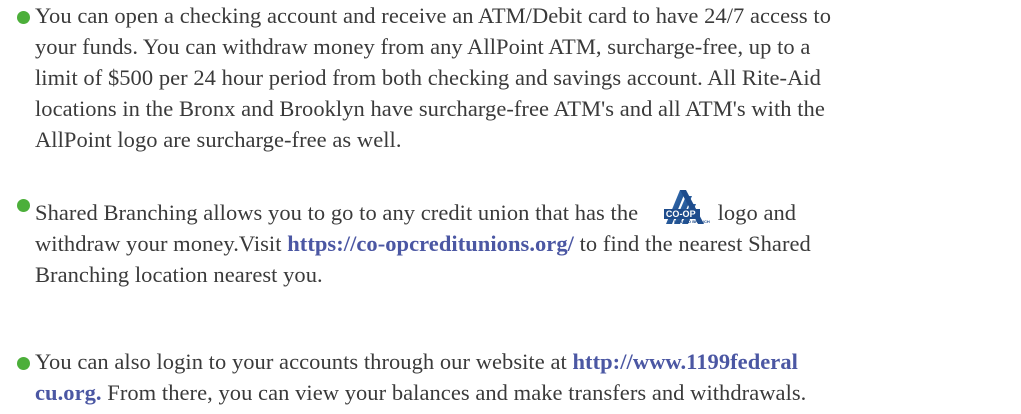 This screenshot has width=1021, height=414. Describe the element at coordinates (68, 392) in the screenshot. I see `website-link-continued: cu.org.` at that location.